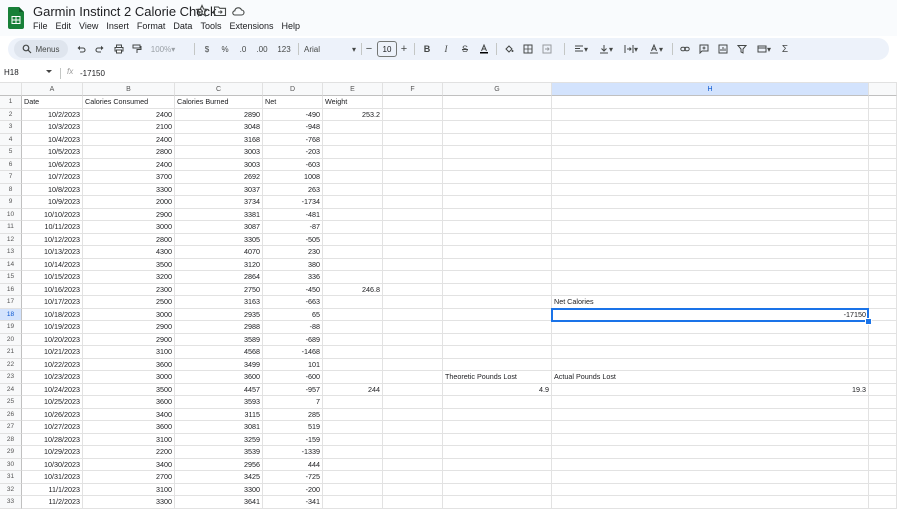  Describe the element at coordinates (413, 364) in the screenshot. I see `cell-f22` at that location.